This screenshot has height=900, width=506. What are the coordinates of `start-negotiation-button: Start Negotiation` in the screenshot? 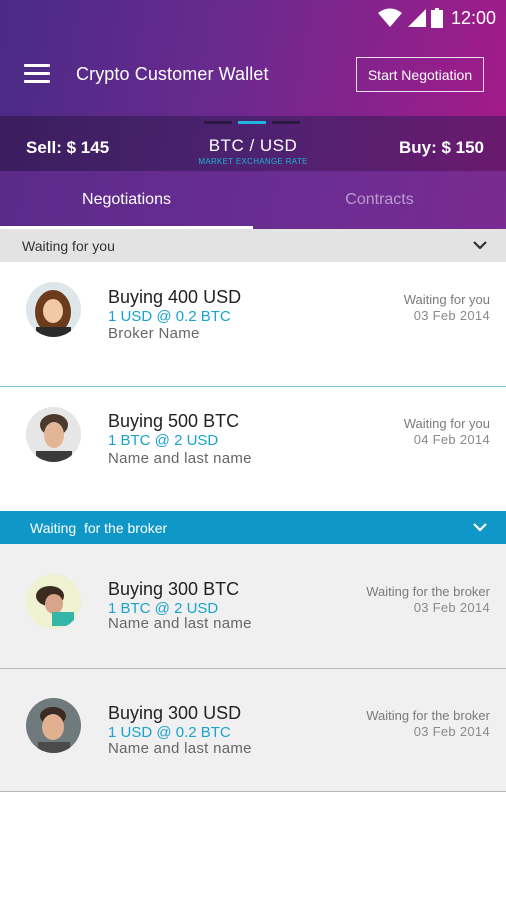 It's located at (420, 74).